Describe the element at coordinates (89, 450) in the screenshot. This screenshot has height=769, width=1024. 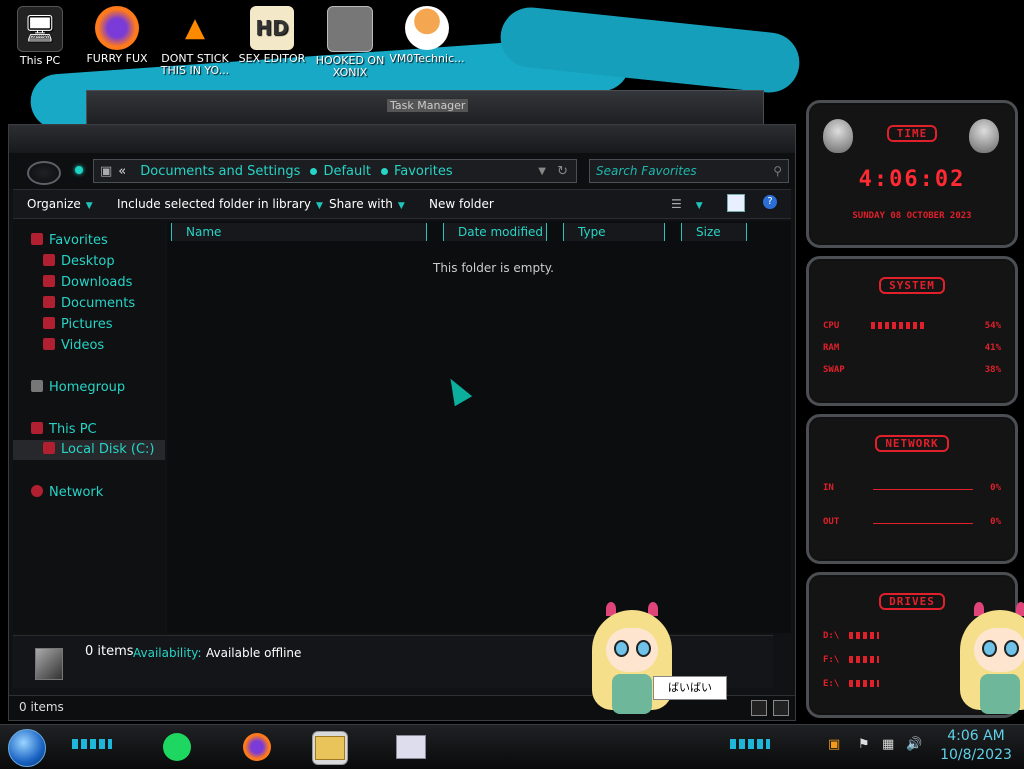
I see `sidebar-item-local-disk: Local Disk (C:)` at that location.